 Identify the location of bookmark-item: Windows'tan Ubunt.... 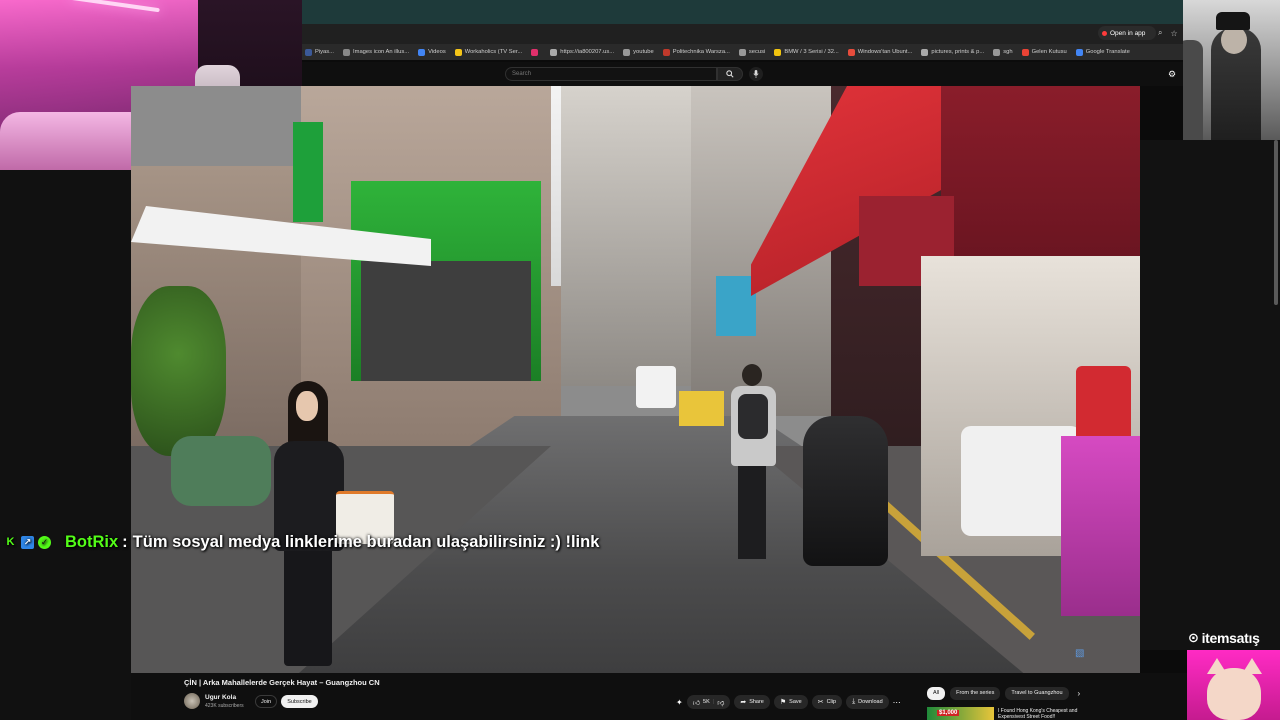
(880, 52).